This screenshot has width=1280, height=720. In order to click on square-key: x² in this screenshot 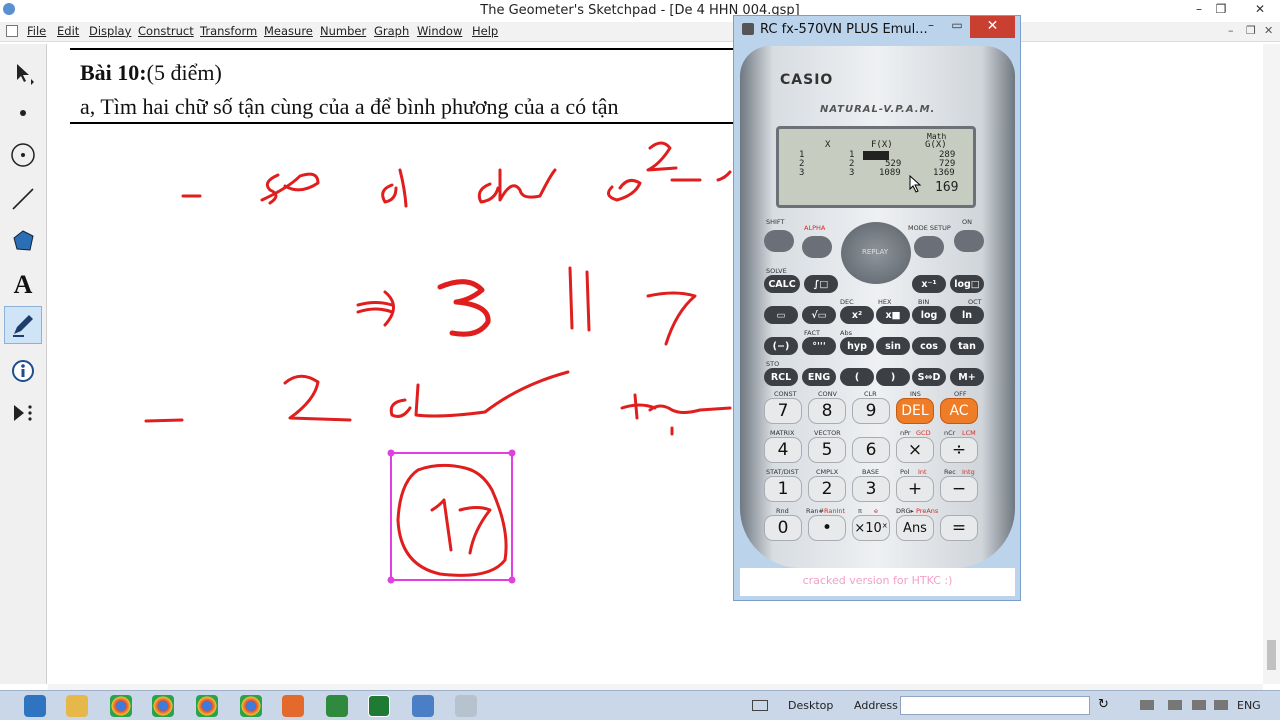, I will do `click(857, 315)`.